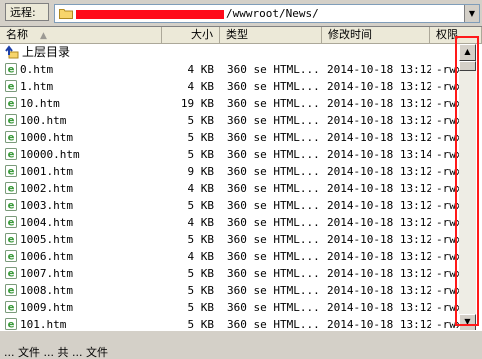  What do you see at coordinates (46, 256) in the screenshot?
I see `file-name: 1006.htm` at bounding box center [46, 256].